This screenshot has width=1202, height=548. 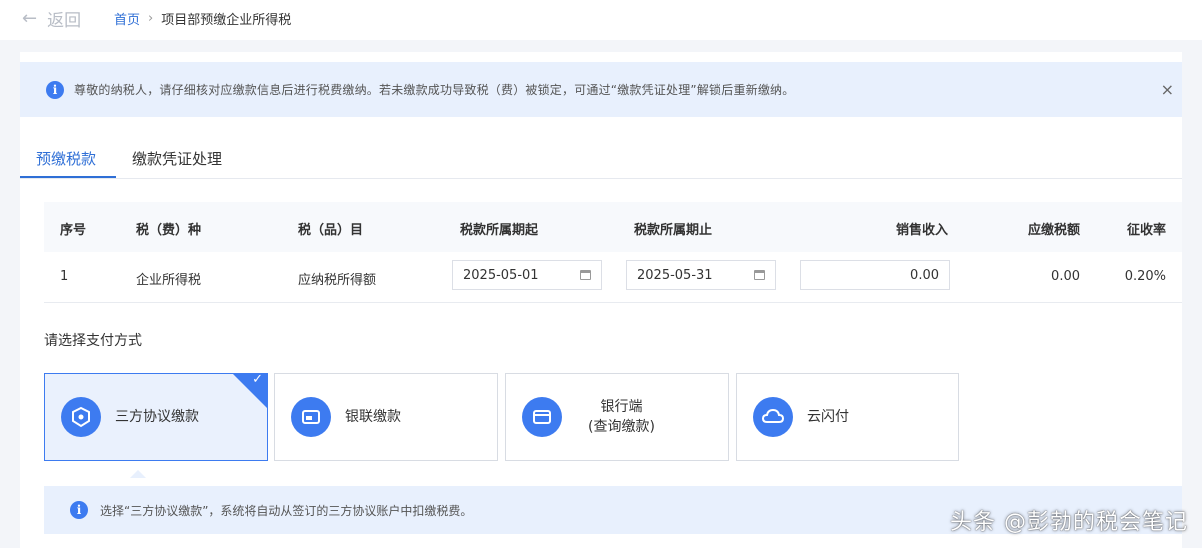 I want to click on breadcrumb: 首页 › 项目部预缴企业所得税, so click(x=202, y=18).